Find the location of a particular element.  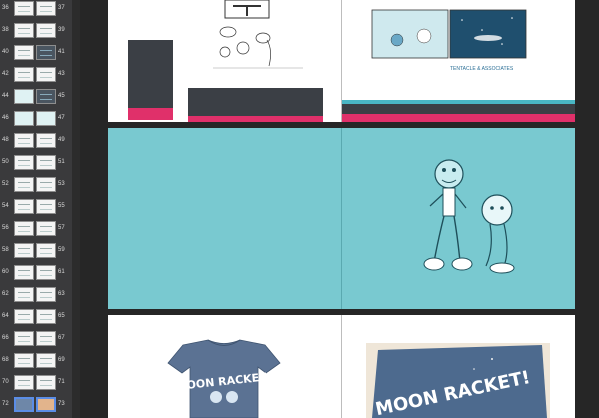

page-bottom-bar is located at coordinates (458, 118).